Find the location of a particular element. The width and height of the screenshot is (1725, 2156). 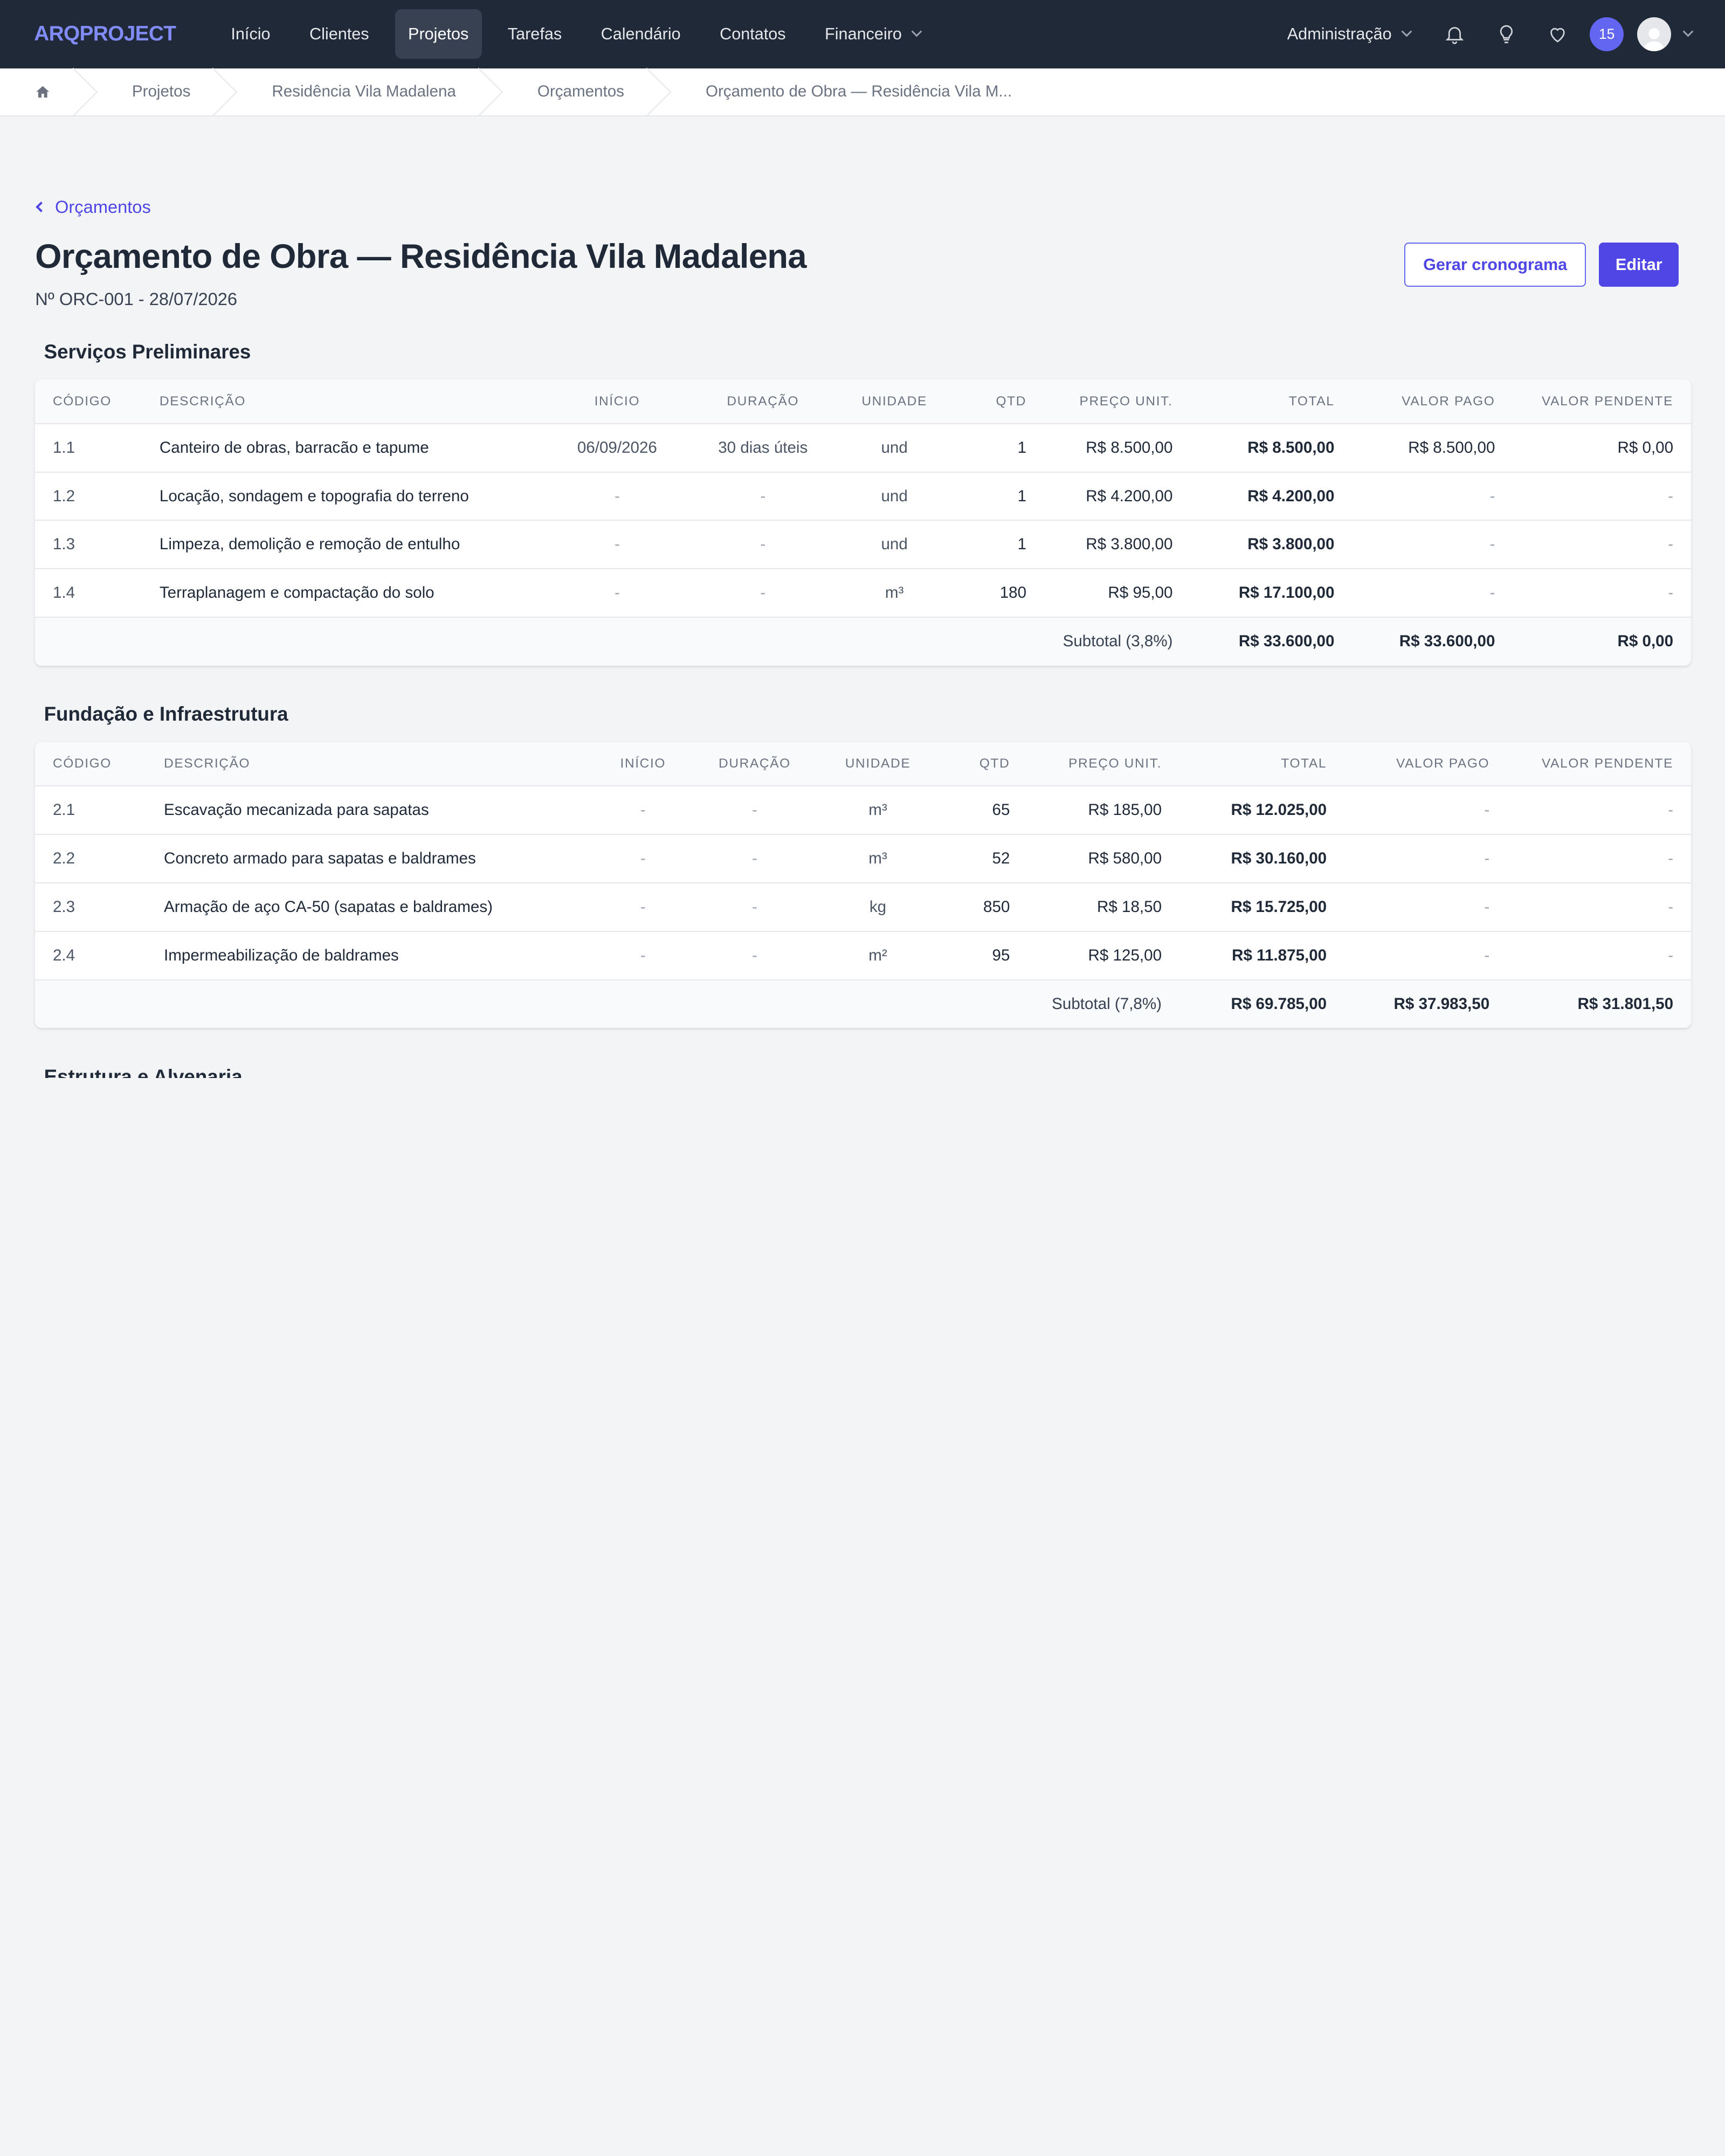

admin-menu-label: Administração is located at coordinates (1339, 33).